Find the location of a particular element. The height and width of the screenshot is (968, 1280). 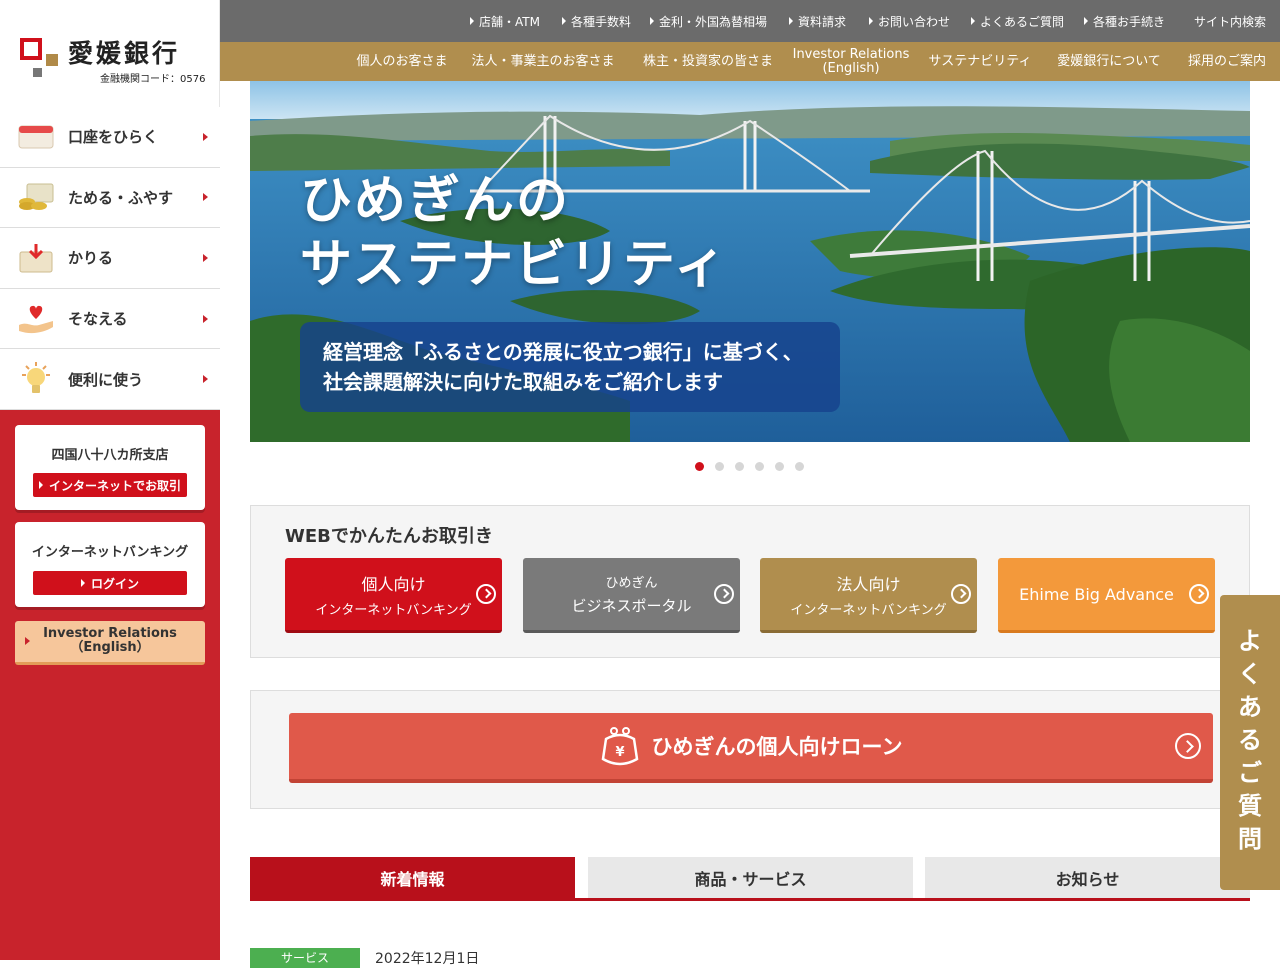

corporate-internet-banking-button: 法人向け インターネットバンキング is located at coordinates (868, 595).